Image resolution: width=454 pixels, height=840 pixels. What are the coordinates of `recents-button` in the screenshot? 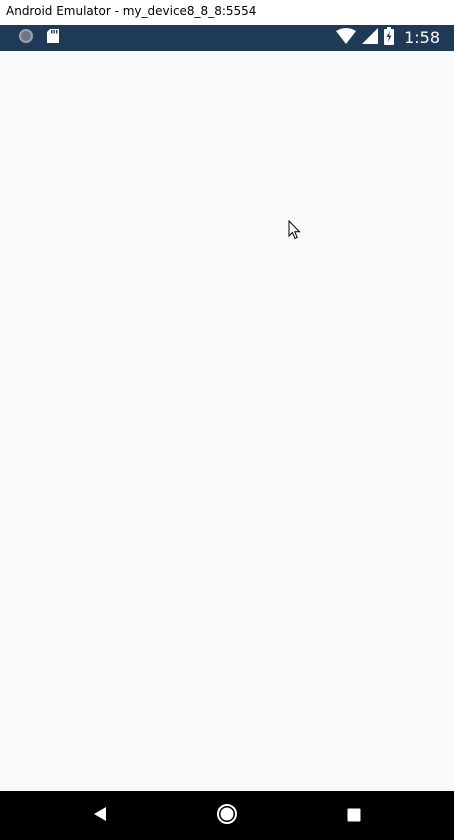 It's located at (354, 816).